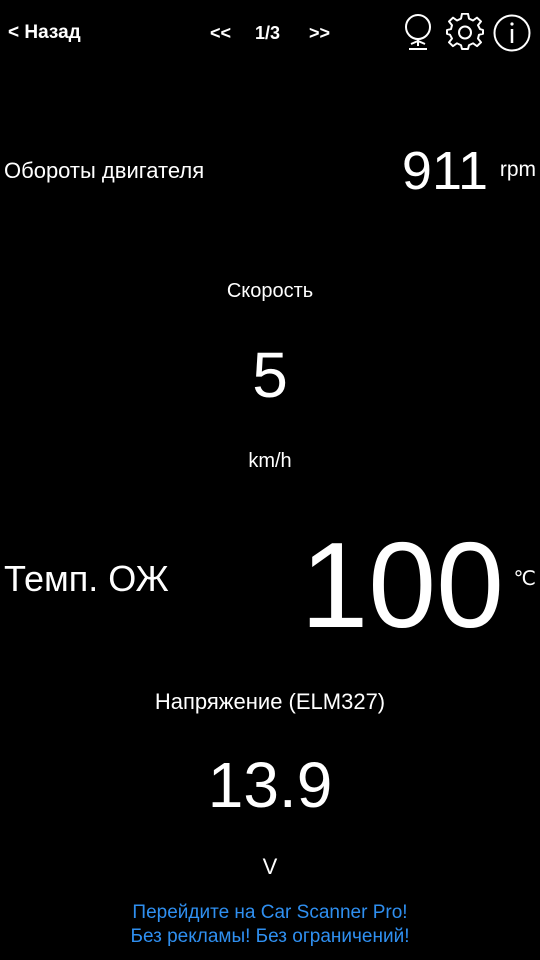 This screenshot has height=960, width=540. Describe the element at coordinates (319, 33) in the screenshot. I see `next-page-button: >>` at that location.